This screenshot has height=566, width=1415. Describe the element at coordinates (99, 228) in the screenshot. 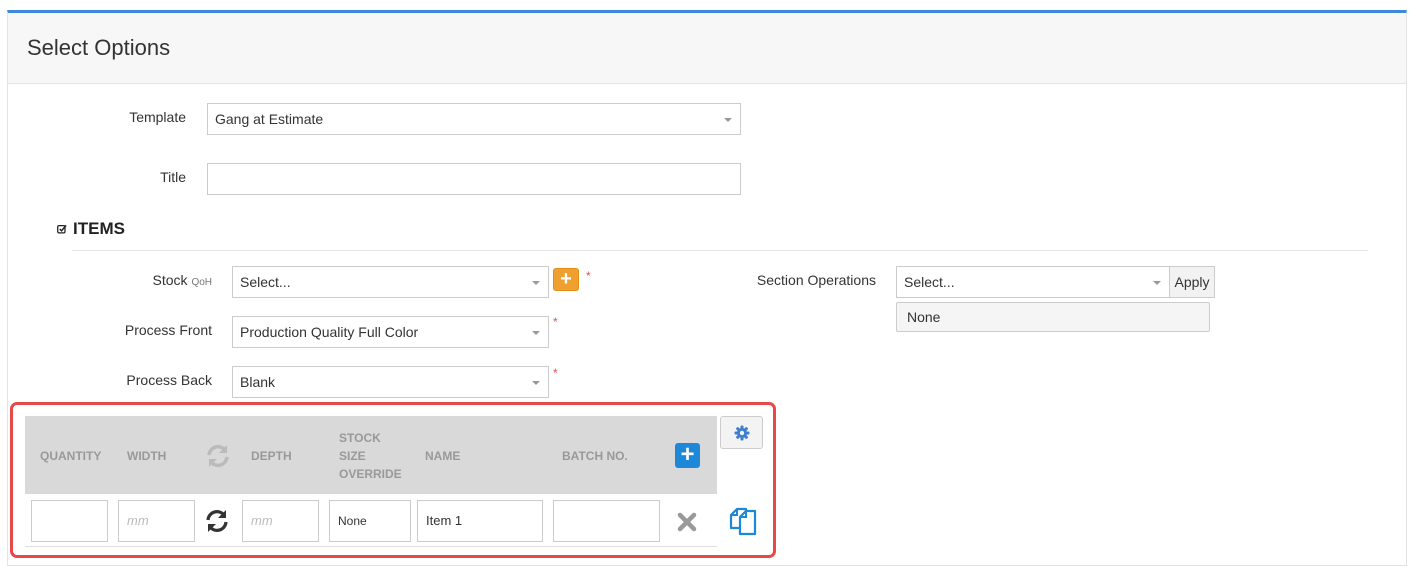

I see `items-title-text: ITEMS` at that location.